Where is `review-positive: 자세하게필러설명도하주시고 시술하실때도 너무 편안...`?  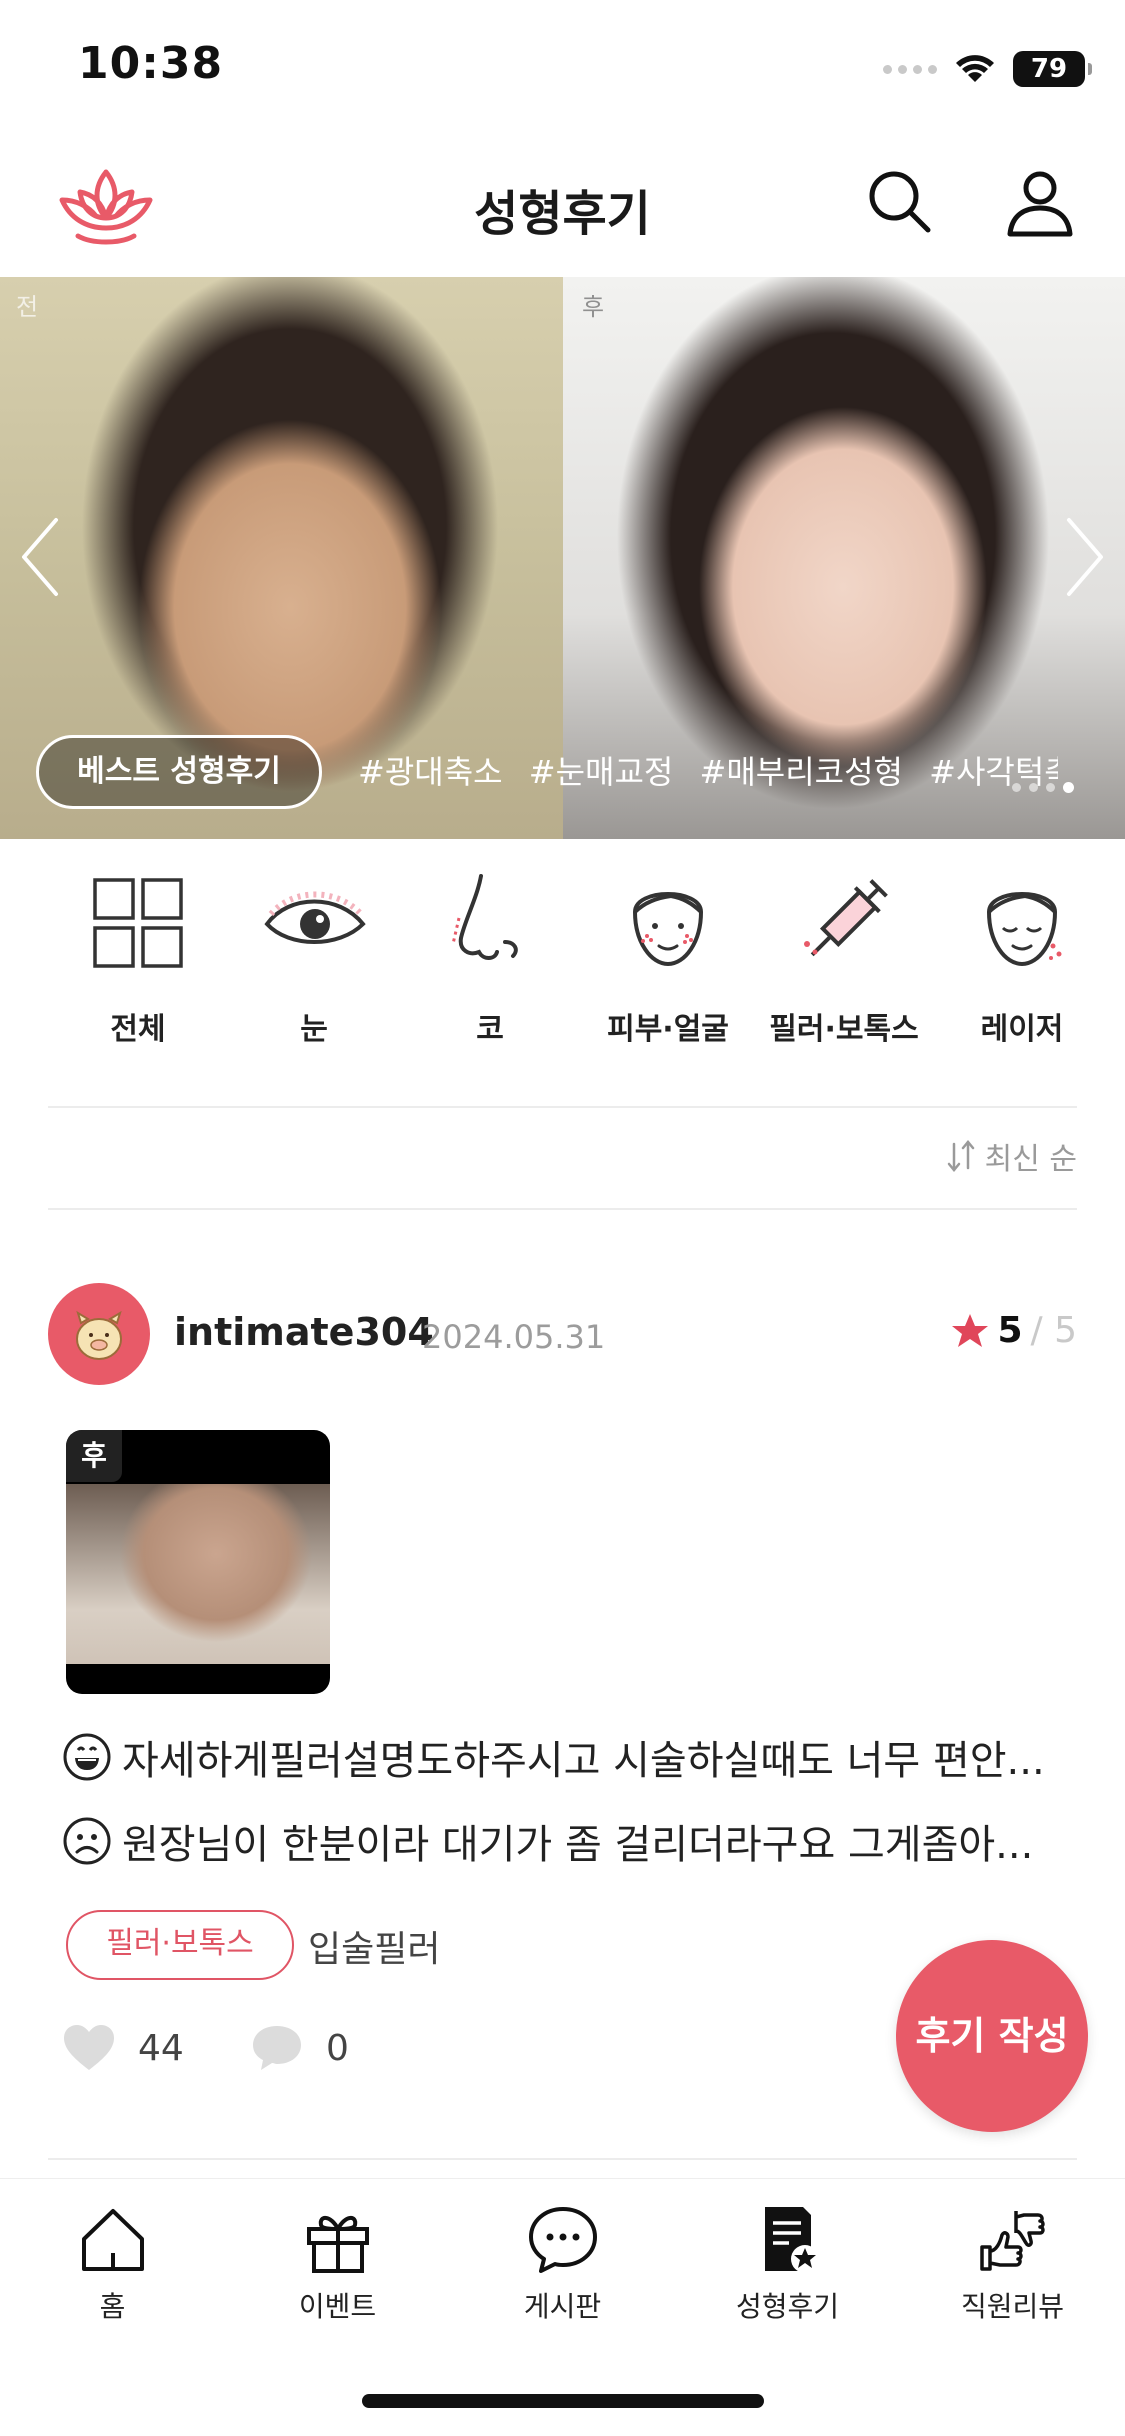
review-positive: 자세하게필러설명도하주시고 시술하실때도 너무 편안... is located at coordinates (572, 1757).